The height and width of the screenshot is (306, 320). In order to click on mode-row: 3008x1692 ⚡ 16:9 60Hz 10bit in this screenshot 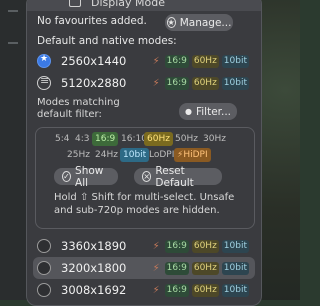, I will do `click(144, 290)`.